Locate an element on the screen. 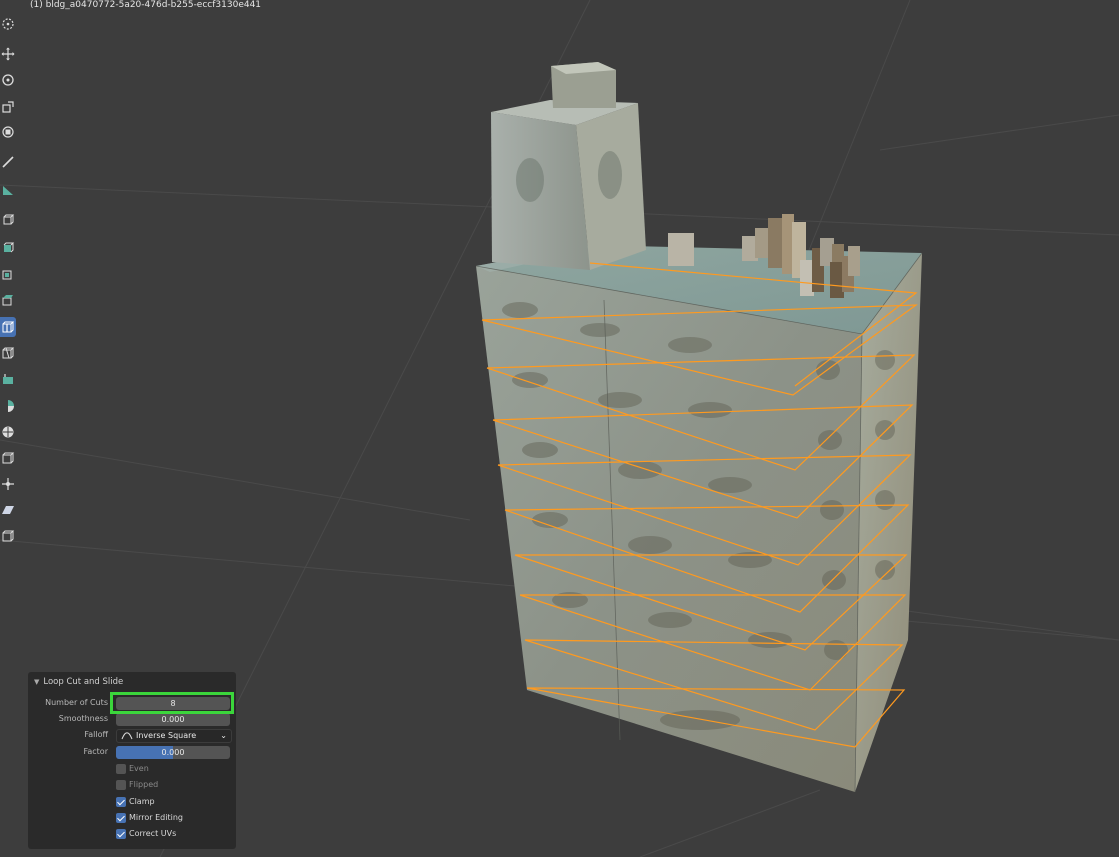 The width and height of the screenshot is (1119, 857). falloff-dropdown: Inverse Square ⌄ is located at coordinates (174, 736).